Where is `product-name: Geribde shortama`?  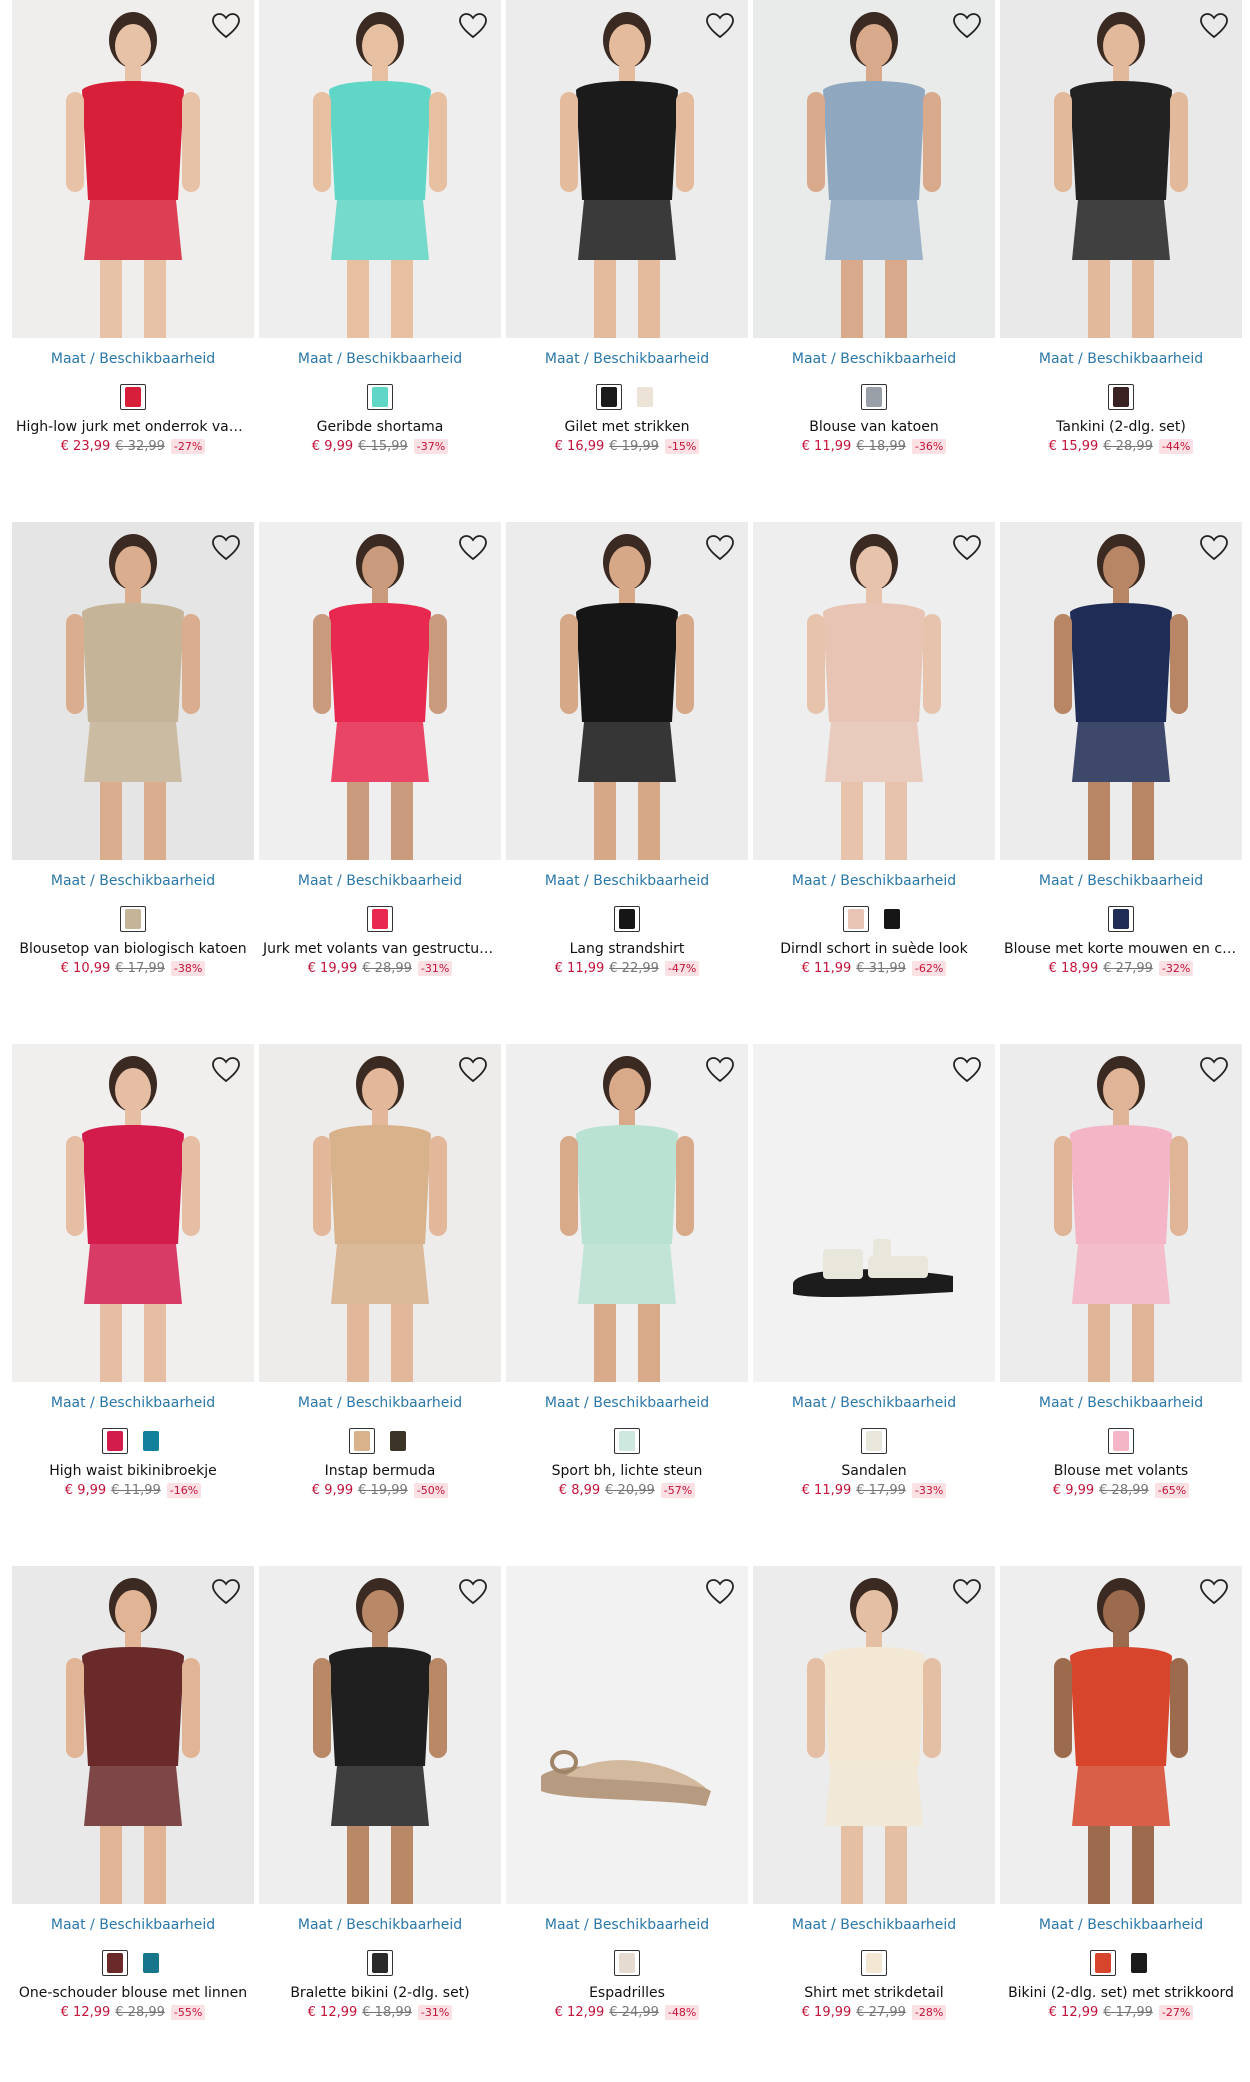 product-name: Geribde shortama is located at coordinates (380, 427).